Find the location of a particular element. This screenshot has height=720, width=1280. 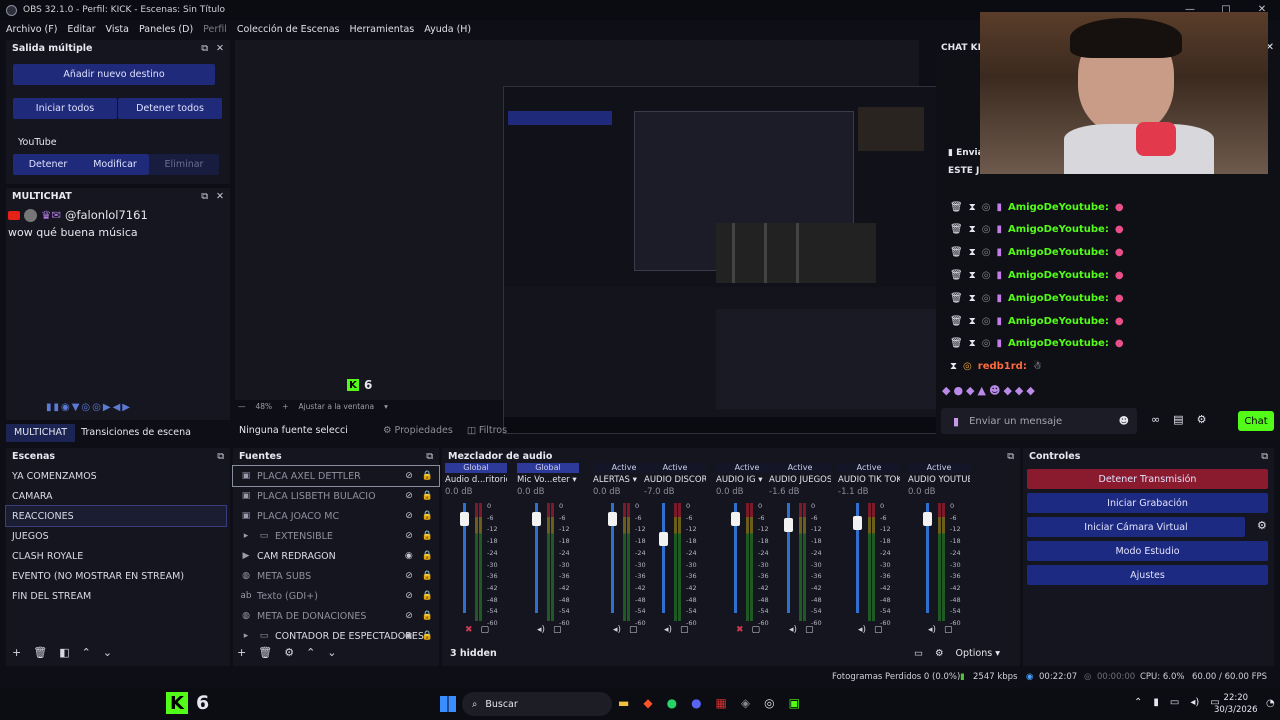

stop-all-button: Detener todos is located at coordinates (170, 108).